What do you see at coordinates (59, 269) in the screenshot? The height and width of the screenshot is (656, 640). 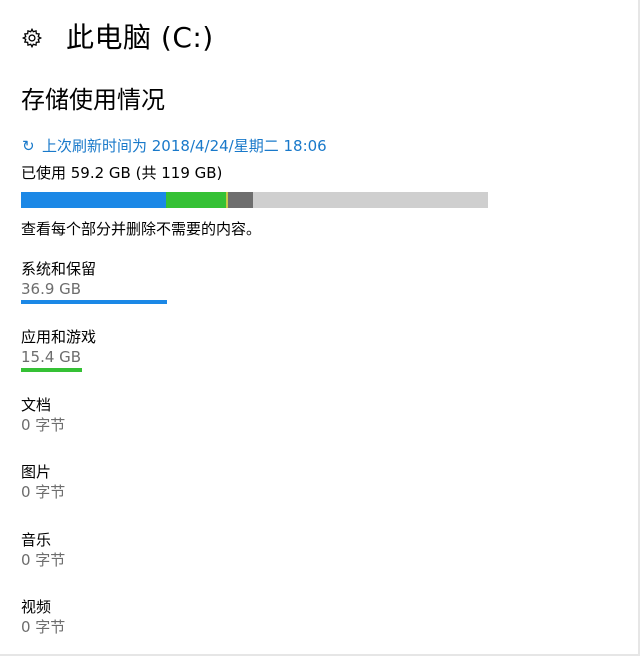 I see `category-name: 系统和保留` at bounding box center [59, 269].